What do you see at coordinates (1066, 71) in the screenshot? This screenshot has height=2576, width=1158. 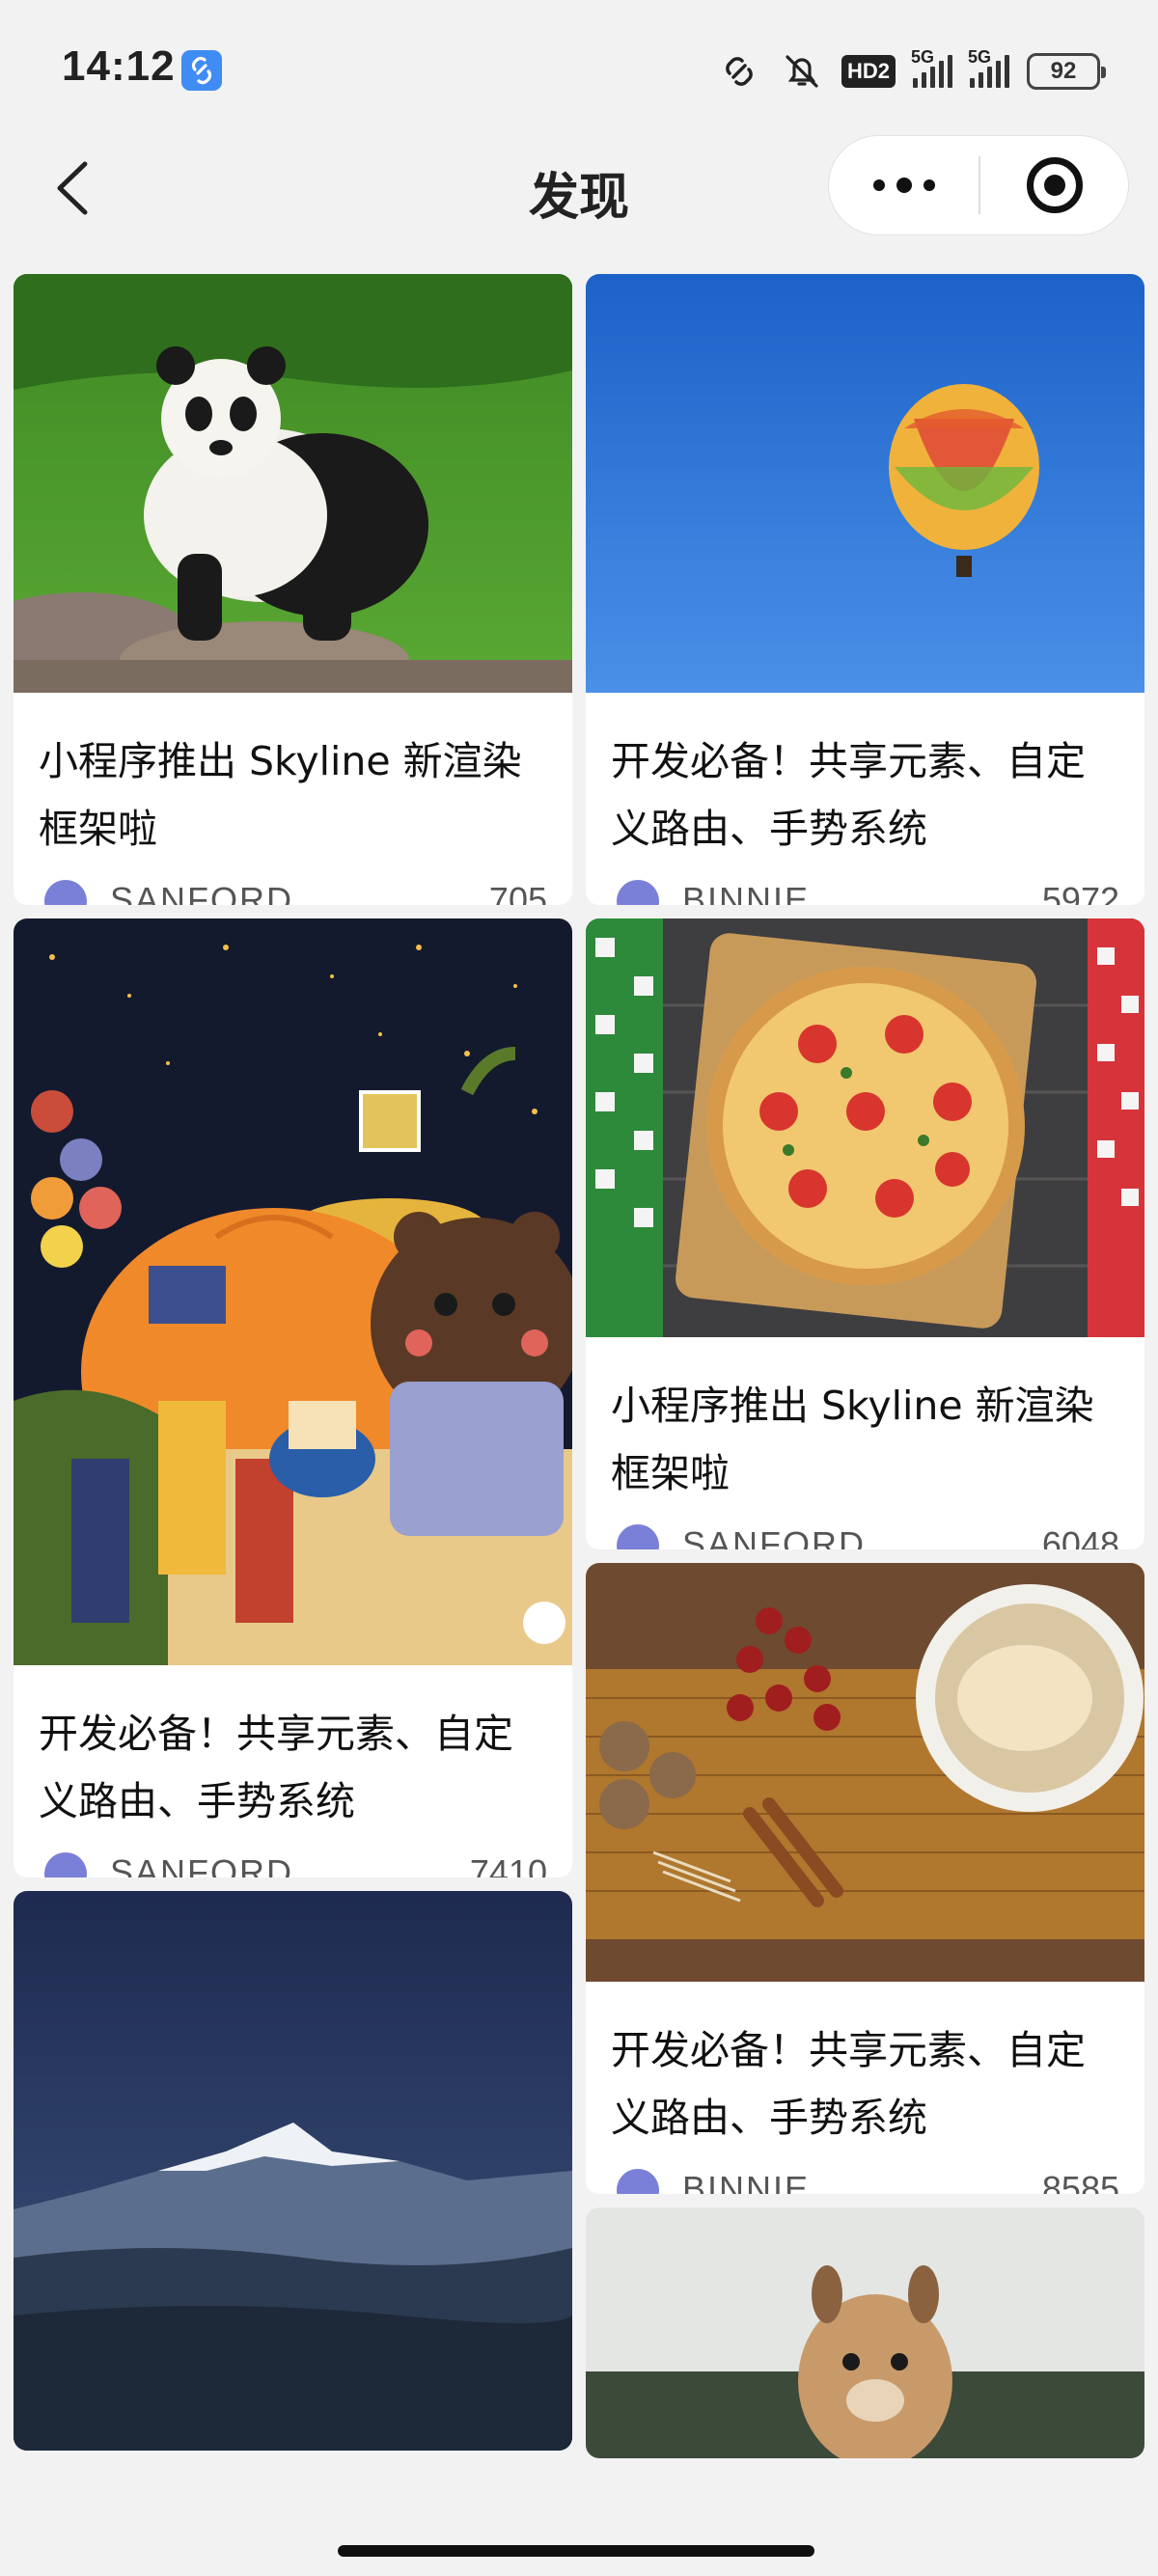 I see `battery-indicator: 92` at bounding box center [1066, 71].